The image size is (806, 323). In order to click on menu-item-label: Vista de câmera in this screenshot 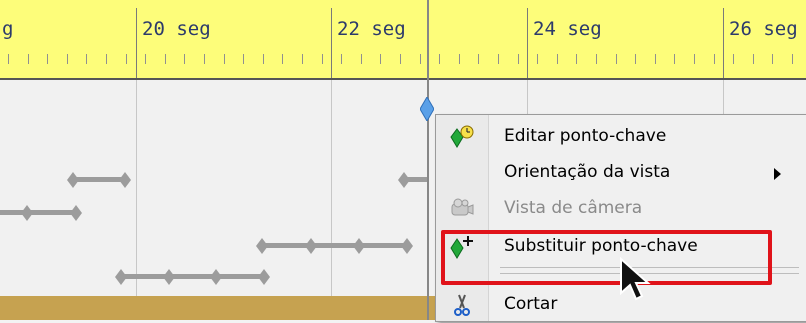, I will do `click(573, 208)`.